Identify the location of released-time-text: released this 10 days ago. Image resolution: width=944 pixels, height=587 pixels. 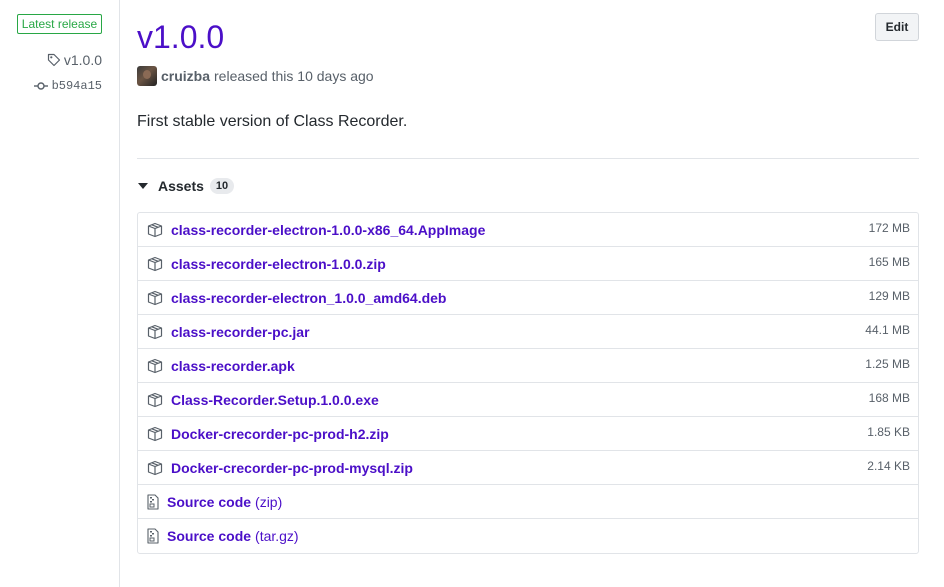
(294, 76).